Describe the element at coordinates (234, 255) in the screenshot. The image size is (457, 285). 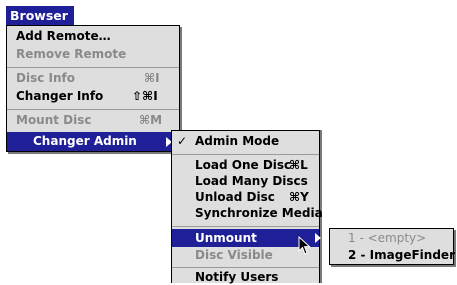
I see `menu-item-label: Disc Visible` at that location.